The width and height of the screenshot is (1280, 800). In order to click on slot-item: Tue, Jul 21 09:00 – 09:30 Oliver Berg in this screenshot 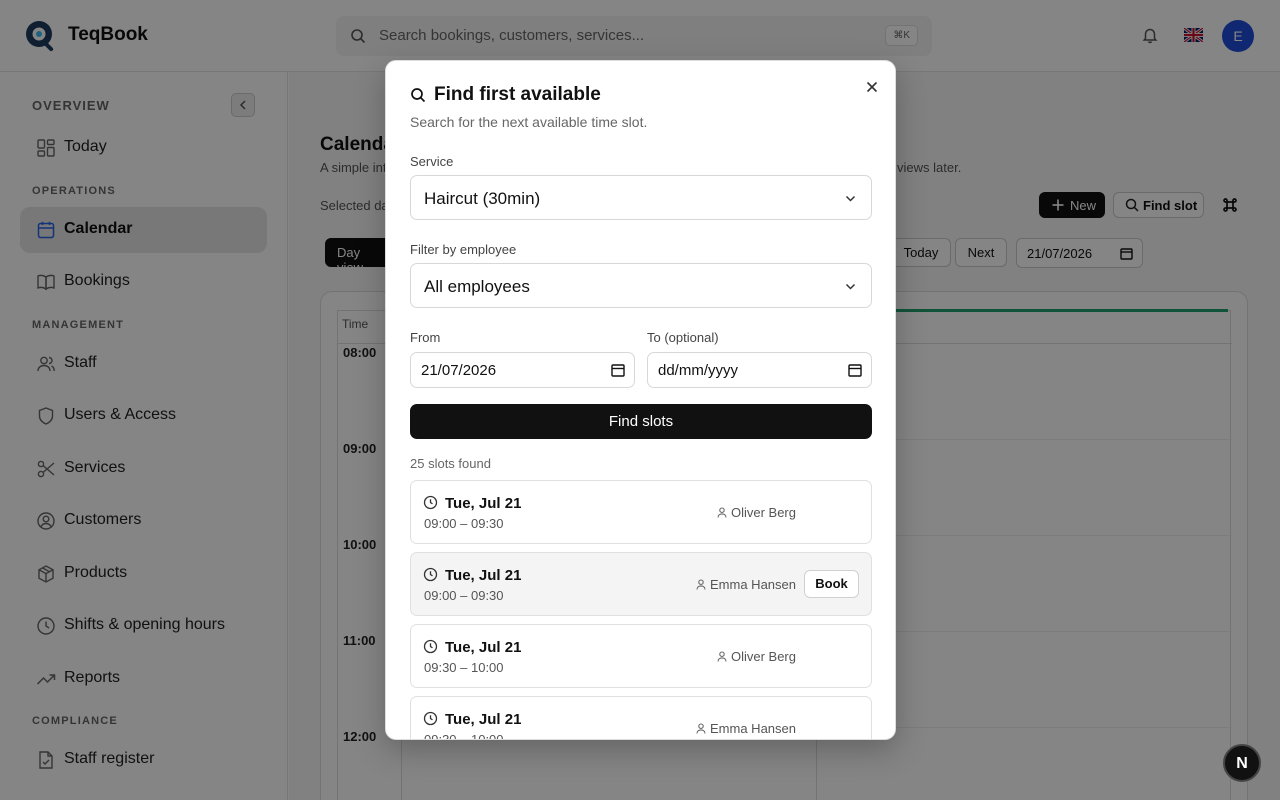, I will do `click(641, 512)`.